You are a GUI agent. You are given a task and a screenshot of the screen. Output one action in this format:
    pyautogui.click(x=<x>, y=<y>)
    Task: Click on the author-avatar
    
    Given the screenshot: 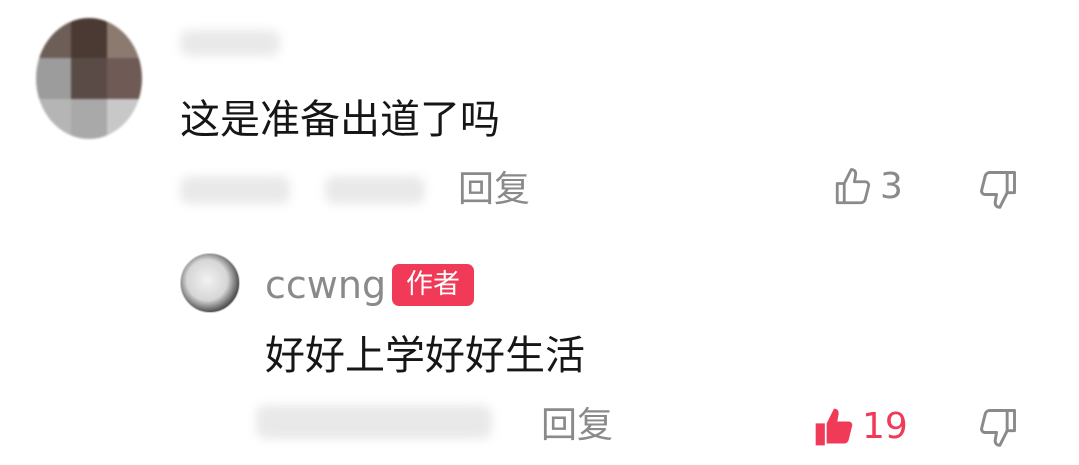 What is the action you would take?
    pyautogui.click(x=210, y=283)
    